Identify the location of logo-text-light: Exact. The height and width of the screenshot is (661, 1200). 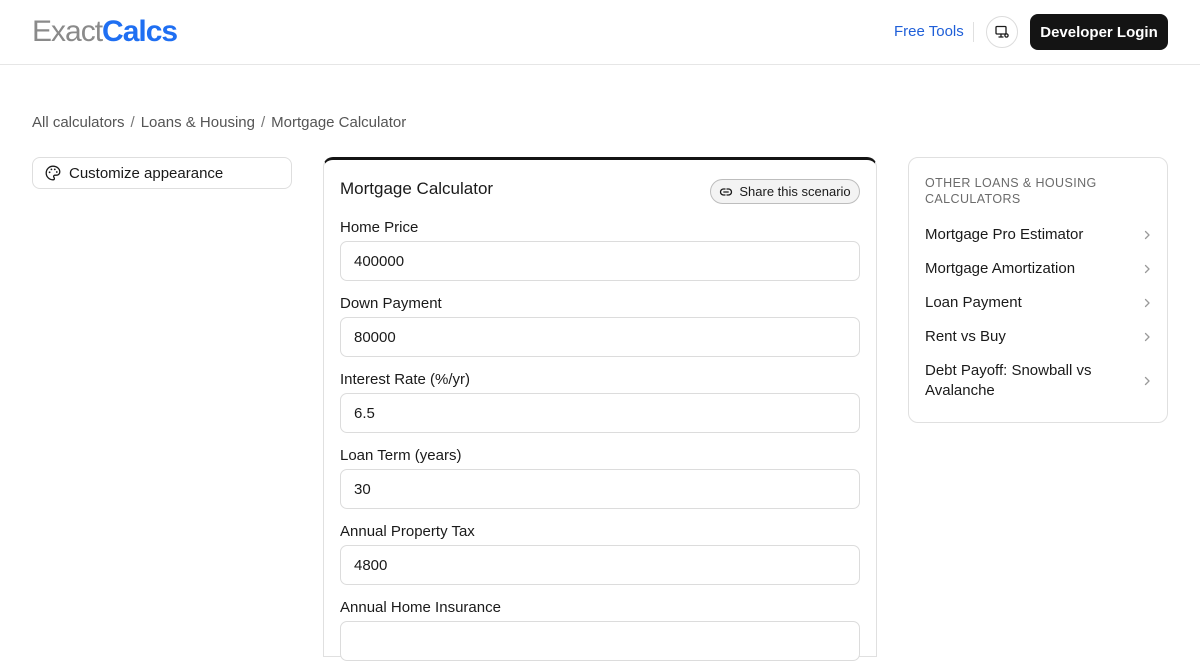
(67, 31).